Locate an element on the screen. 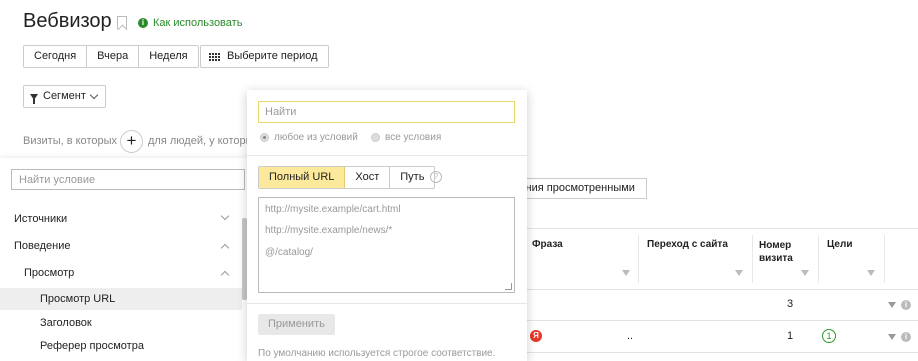 The width and height of the screenshot is (918, 361). segment-label: Сегмент is located at coordinates (64, 96).